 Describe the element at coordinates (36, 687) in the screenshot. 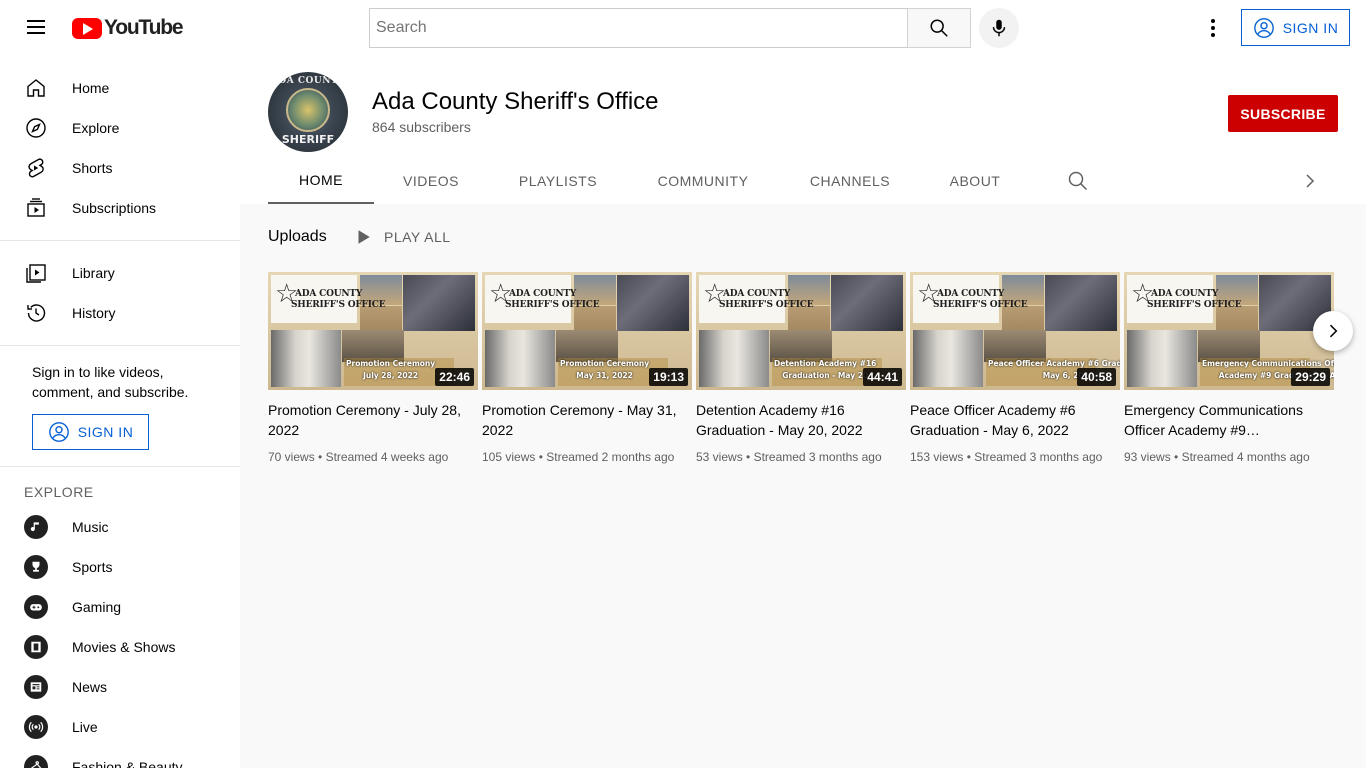

I see `news-icon` at that location.